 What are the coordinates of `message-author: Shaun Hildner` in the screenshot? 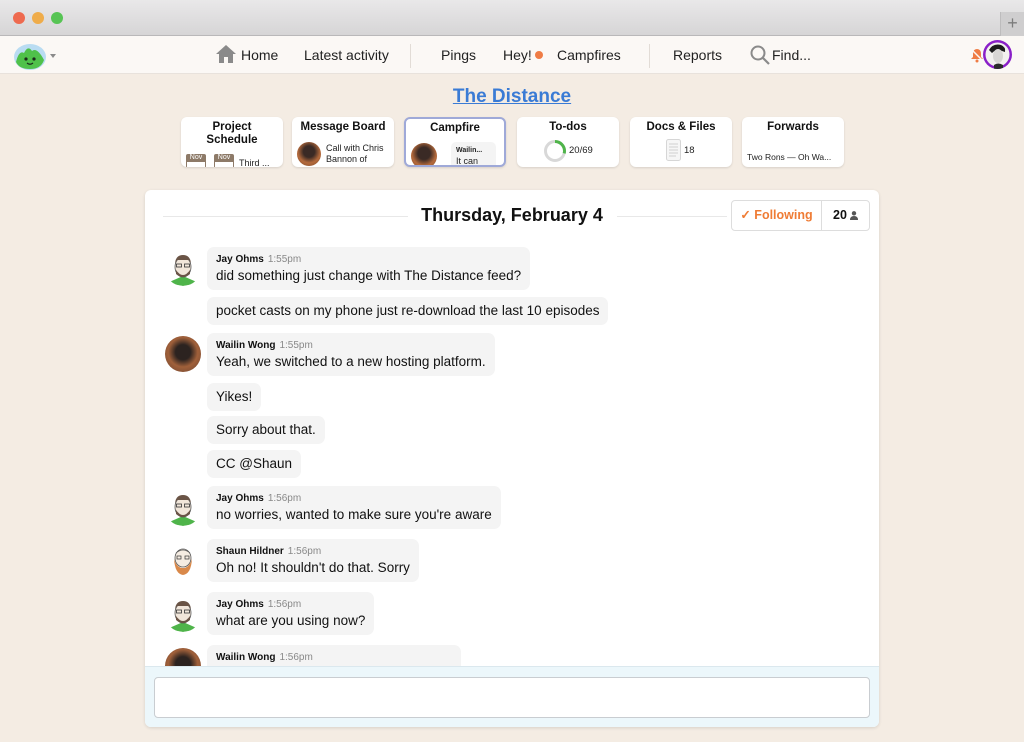 It's located at (250, 551).